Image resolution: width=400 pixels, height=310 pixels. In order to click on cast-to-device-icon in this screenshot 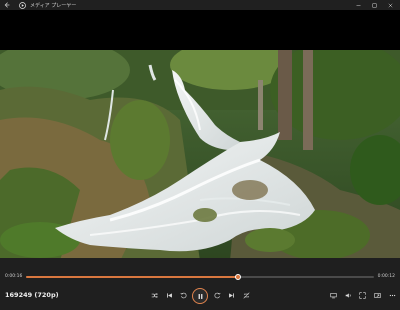, I will do `click(333, 295)`.